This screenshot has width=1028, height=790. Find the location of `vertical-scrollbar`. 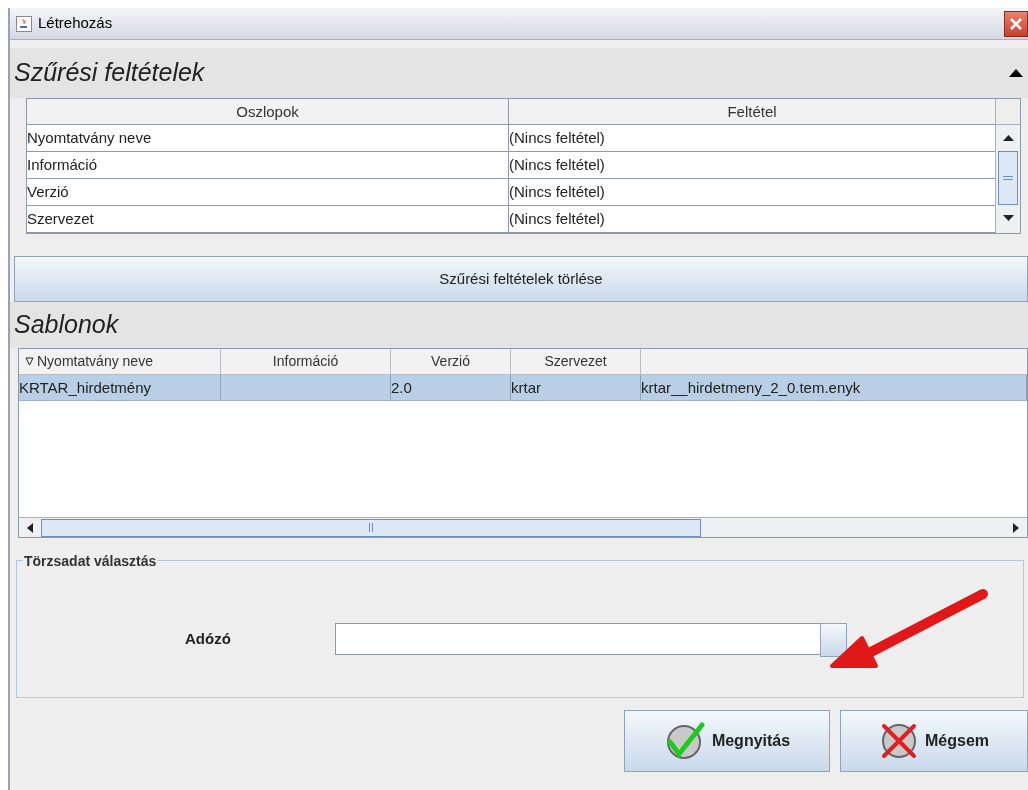

vertical-scrollbar is located at coordinates (1007, 166).